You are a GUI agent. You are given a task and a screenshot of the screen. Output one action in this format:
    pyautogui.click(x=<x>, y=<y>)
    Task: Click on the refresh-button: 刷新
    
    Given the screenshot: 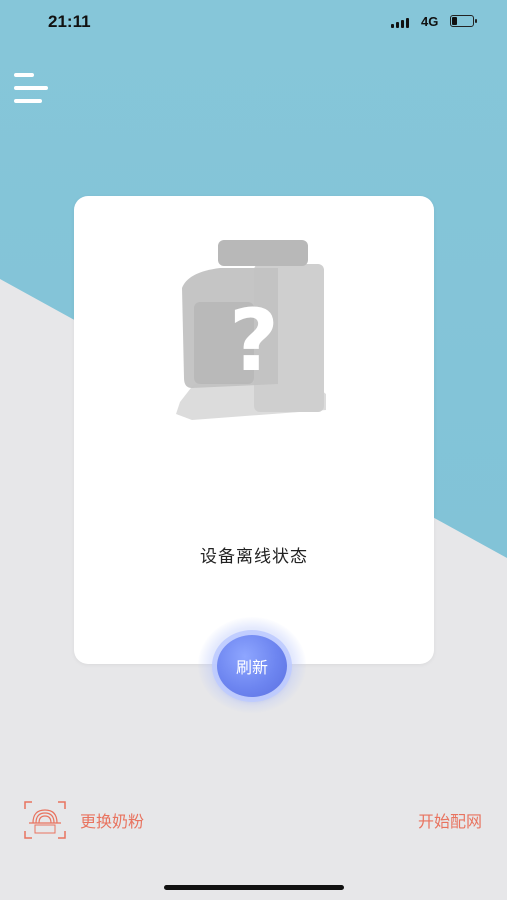 What is the action you would take?
    pyautogui.click(x=252, y=666)
    